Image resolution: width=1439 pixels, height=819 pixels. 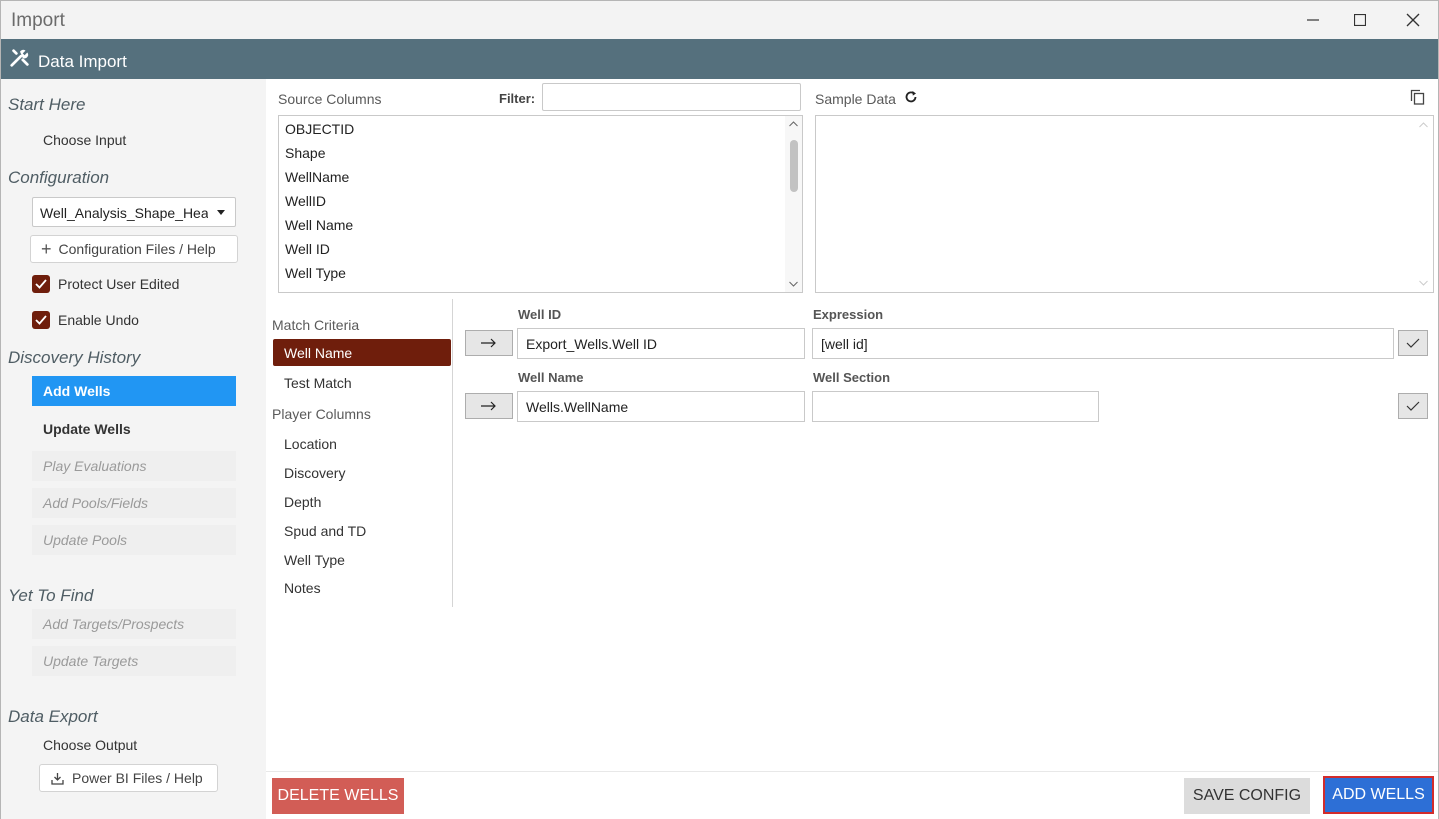 I want to click on list-item: Shape, so click(x=305, y=153).